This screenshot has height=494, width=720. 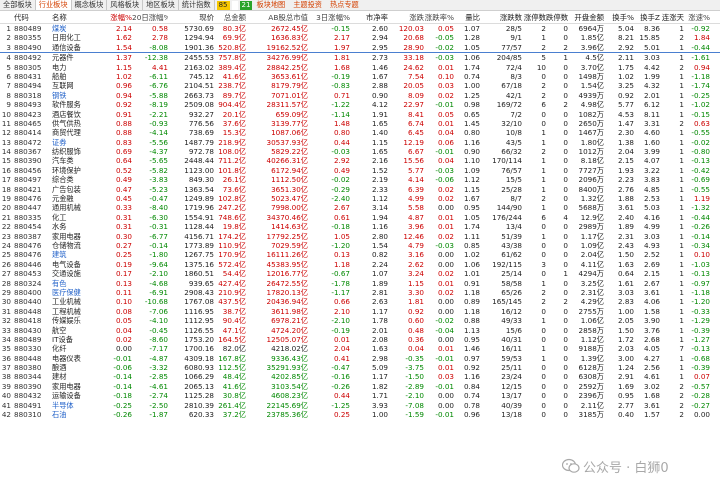 What do you see at coordinates (53, 5) in the screenshot?
I see `tab-1: 行业板块` at bounding box center [53, 5].